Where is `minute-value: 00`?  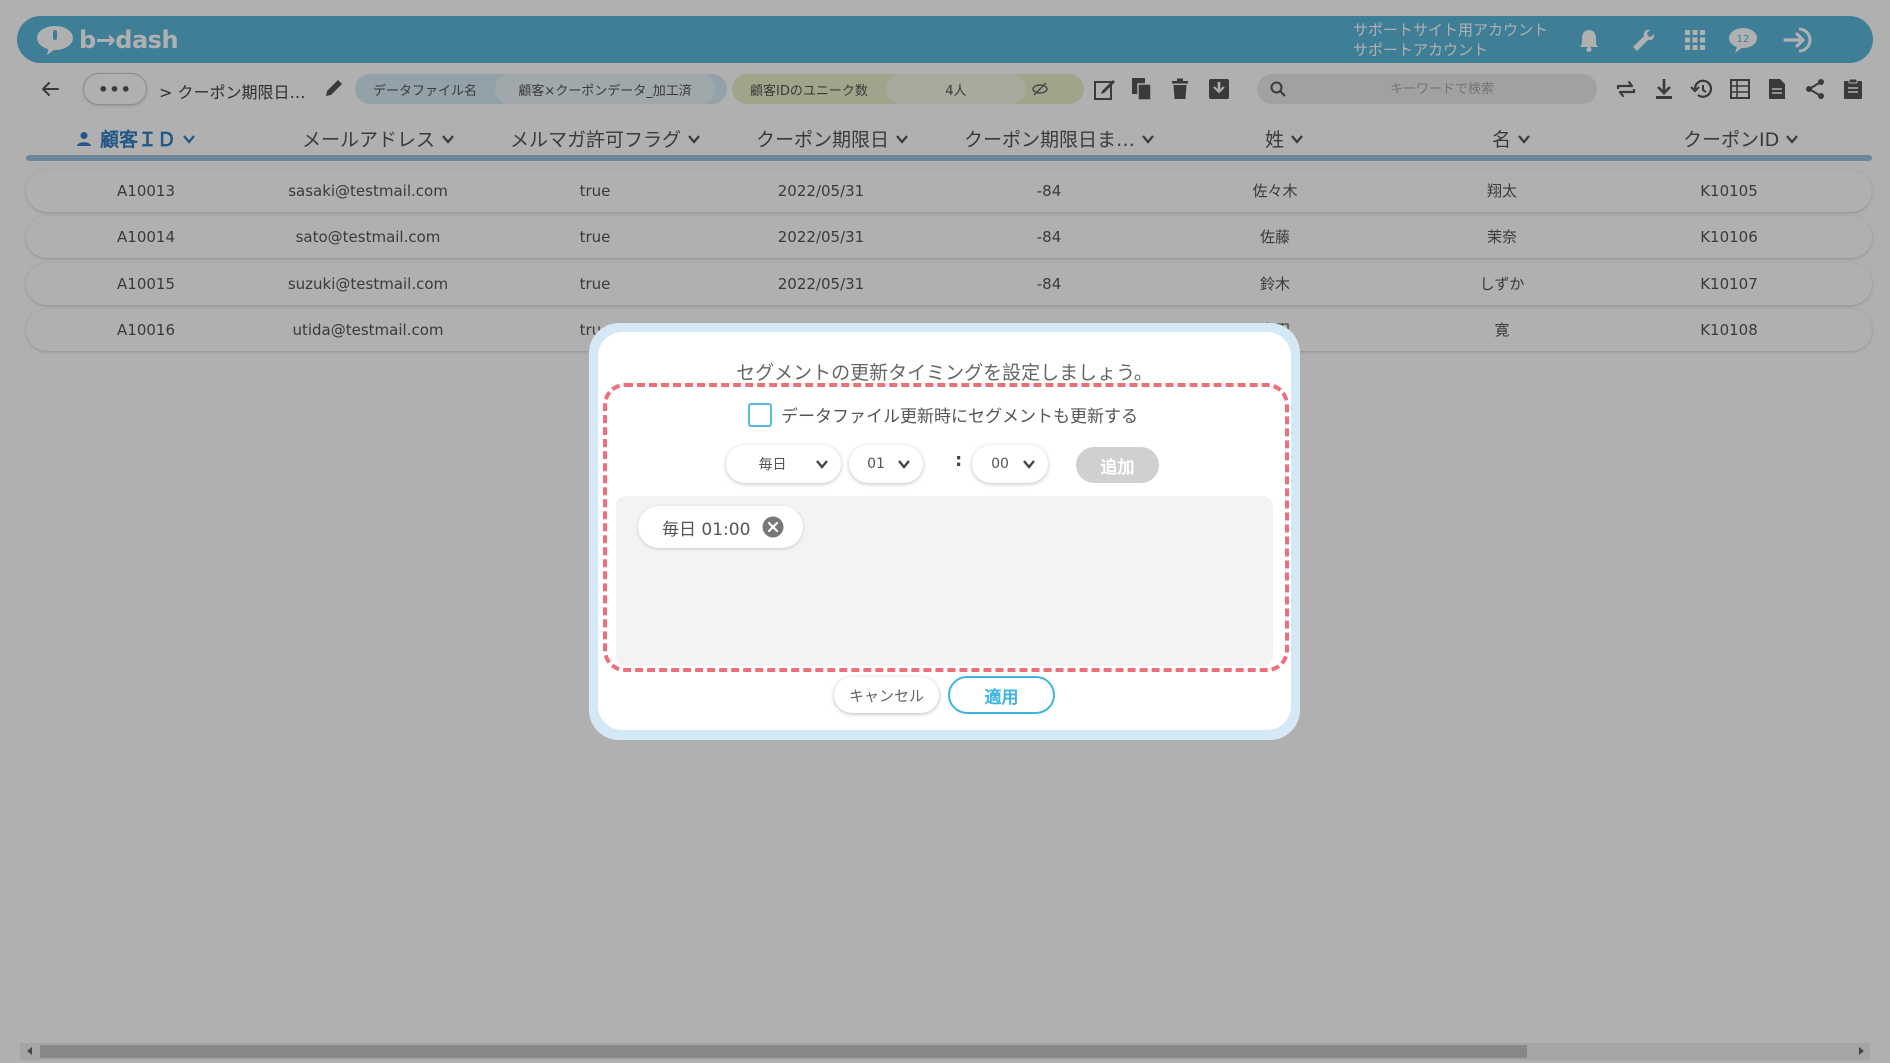
minute-value: 00 is located at coordinates (1000, 464).